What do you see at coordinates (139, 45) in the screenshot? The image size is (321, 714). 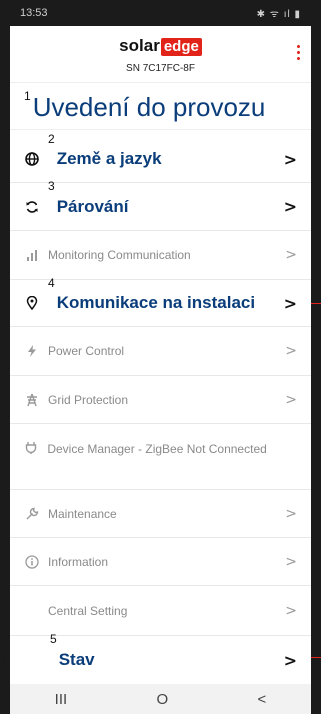 I see `logo-solar-text: solar` at bounding box center [139, 45].